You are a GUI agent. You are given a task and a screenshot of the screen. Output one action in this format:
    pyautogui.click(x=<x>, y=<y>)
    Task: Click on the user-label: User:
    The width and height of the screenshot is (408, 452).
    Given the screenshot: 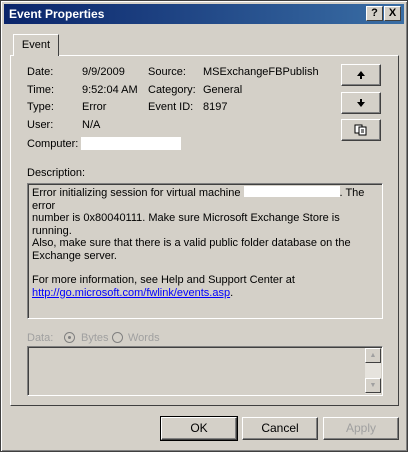 What is the action you would take?
    pyautogui.click(x=40, y=125)
    